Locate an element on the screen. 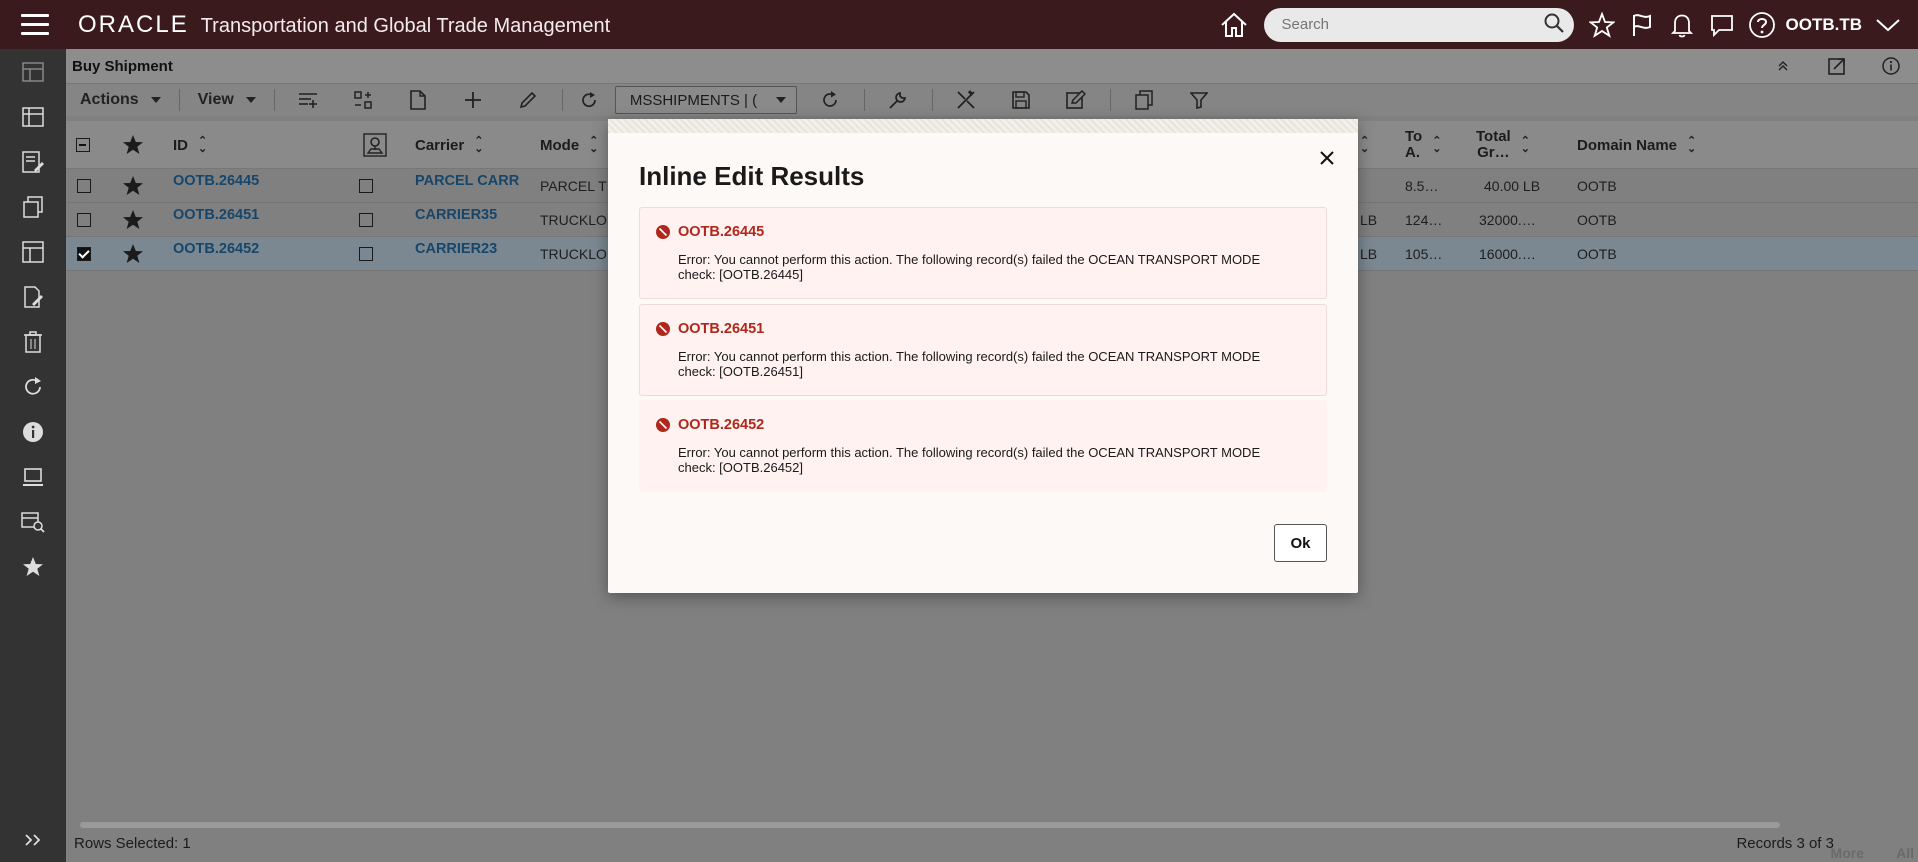 The height and width of the screenshot is (862, 1918). refresh-icon is located at coordinates (33, 386).